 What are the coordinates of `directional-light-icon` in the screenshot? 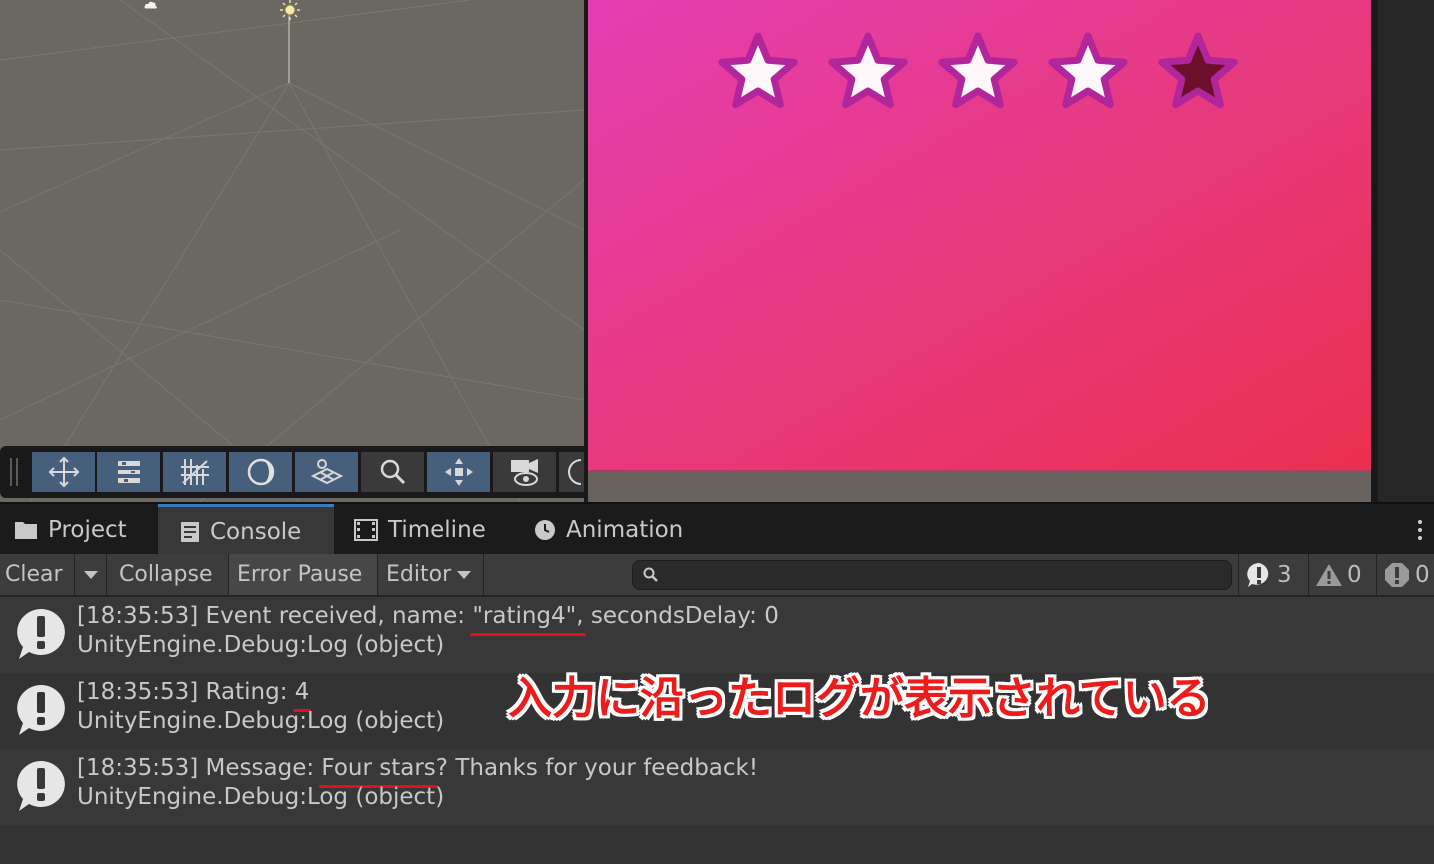 It's located at (290, 10).